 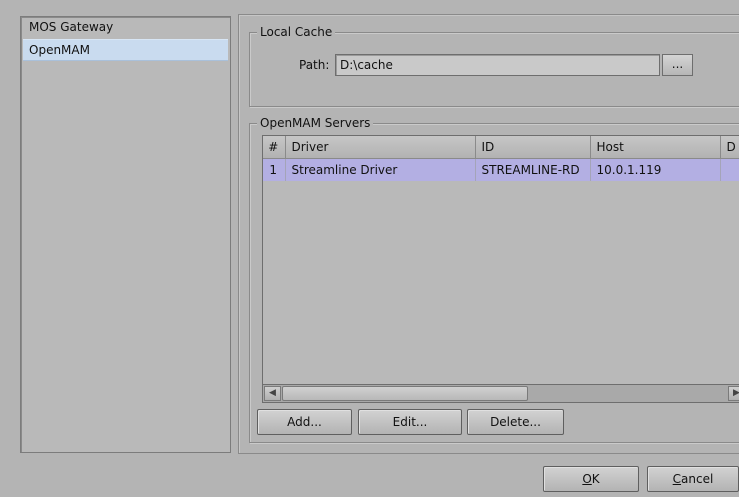 What do you see at coordinates (729, 169) in the screenshot?
I see `cell-extra` at bounding box center [729, 169].